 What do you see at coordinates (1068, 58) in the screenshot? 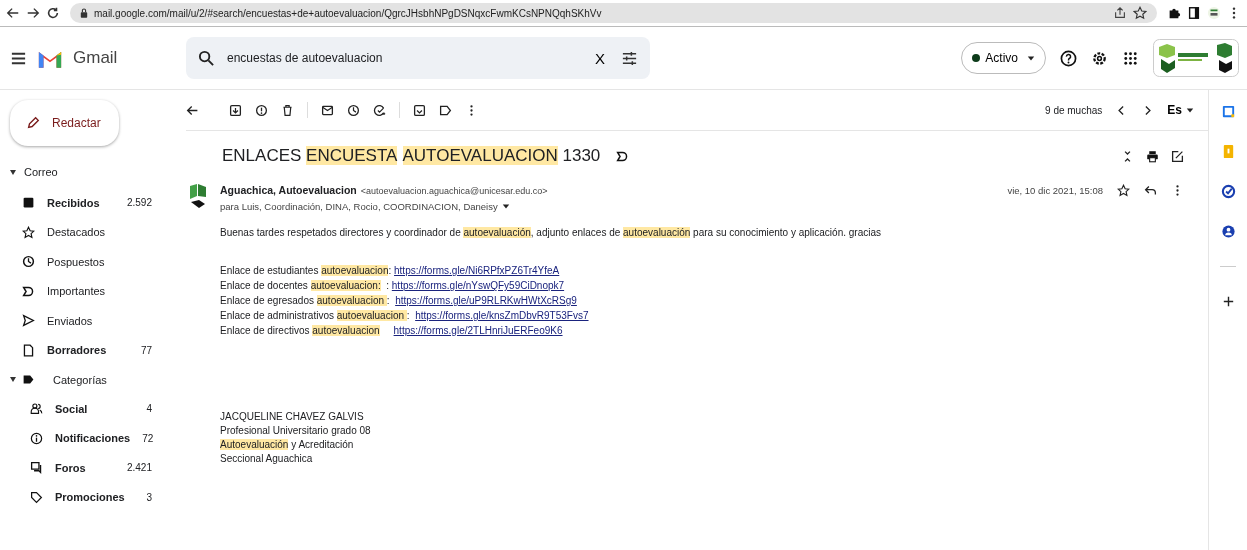
I see `help-icon` at bounding box center [1068, 58].